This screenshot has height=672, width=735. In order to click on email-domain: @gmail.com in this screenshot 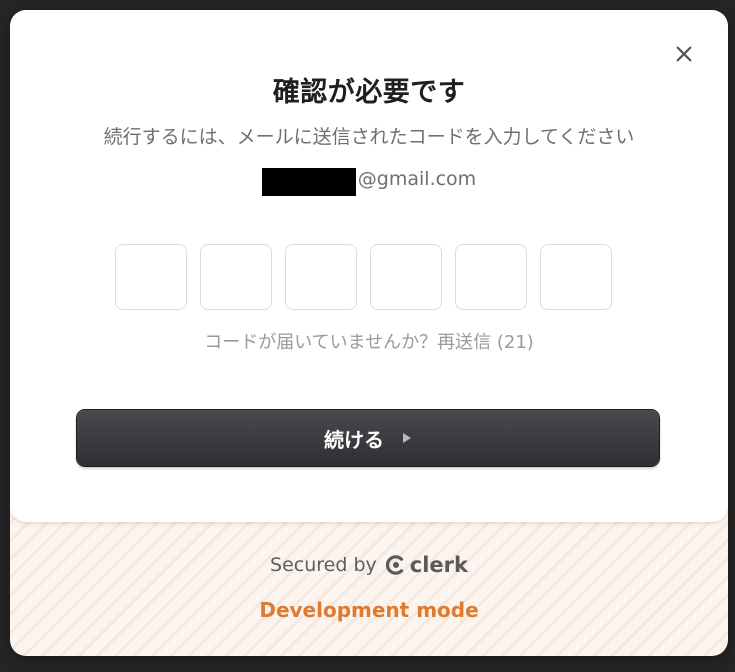, I will do `click(417, 179)`.